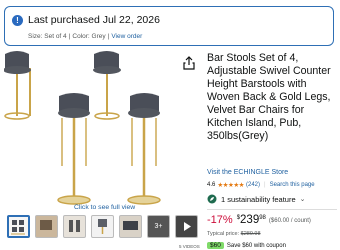 The image size is (340, 250). I want to click on more-thumbnails: 3+, so click(158, 226).